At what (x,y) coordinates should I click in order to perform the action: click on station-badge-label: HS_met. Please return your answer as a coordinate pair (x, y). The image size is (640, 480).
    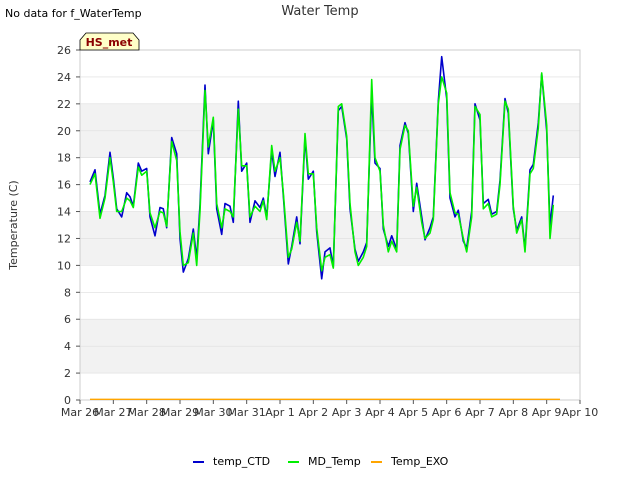
    Looking at the image, I should click on (109, 42).